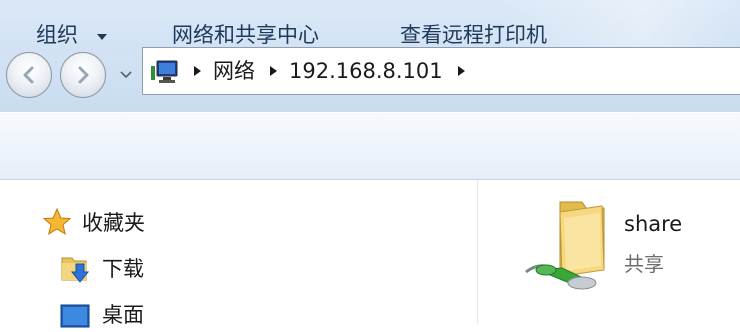  What do you see at coordinates (123, 315) in the screenshot?
I see `desktop-label: 桌面` at bounding box center [123, 315].